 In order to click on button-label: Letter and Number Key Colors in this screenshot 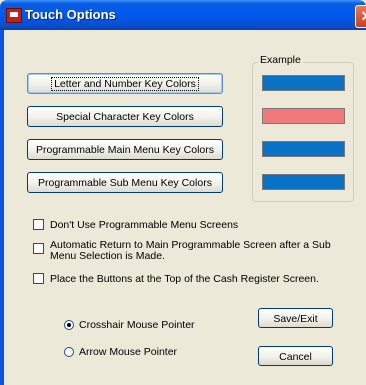, I will do `click(125, 84)`.